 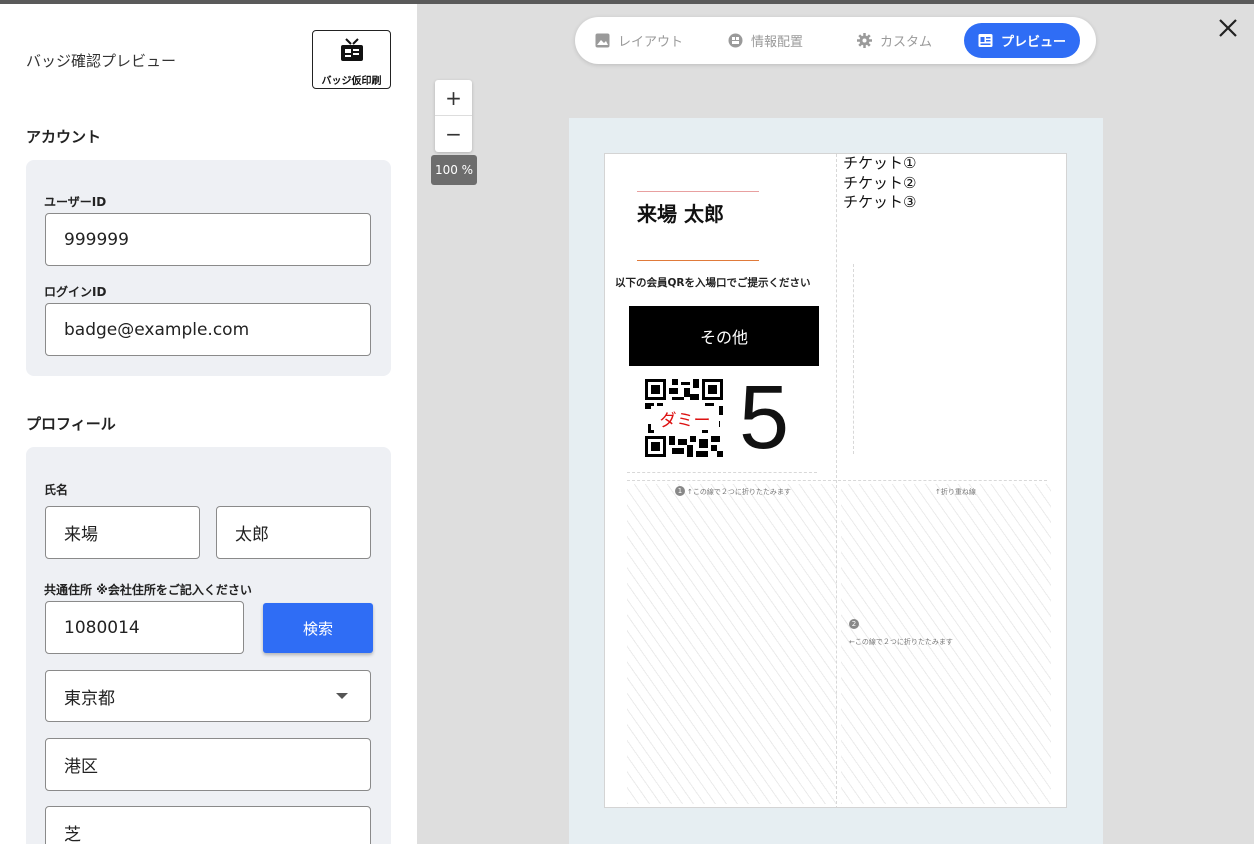 I want to click on fold-line-horizontal, so click(x=837, y=480).